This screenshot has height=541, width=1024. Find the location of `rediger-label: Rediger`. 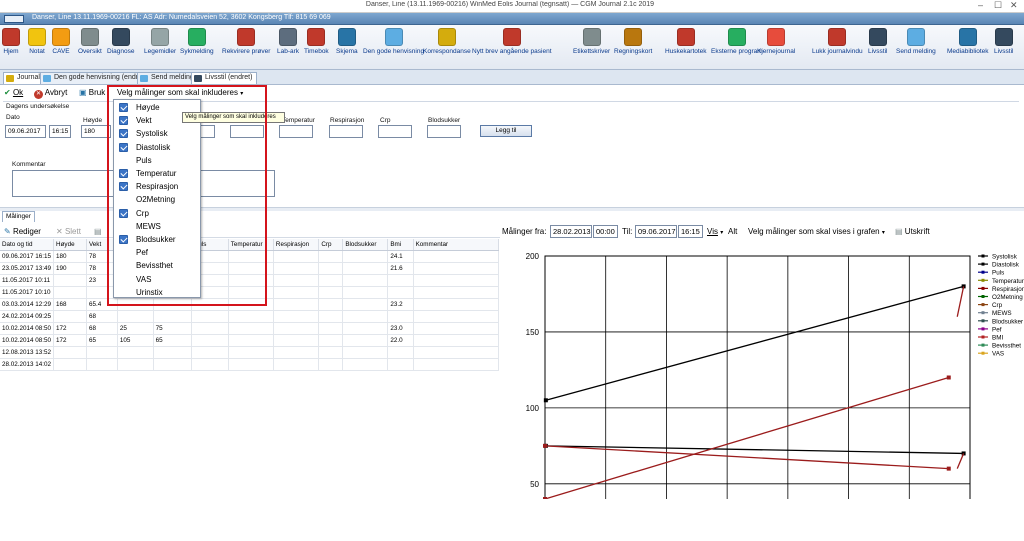

rediger-label: Rediger is located at coordinates (26, 231).